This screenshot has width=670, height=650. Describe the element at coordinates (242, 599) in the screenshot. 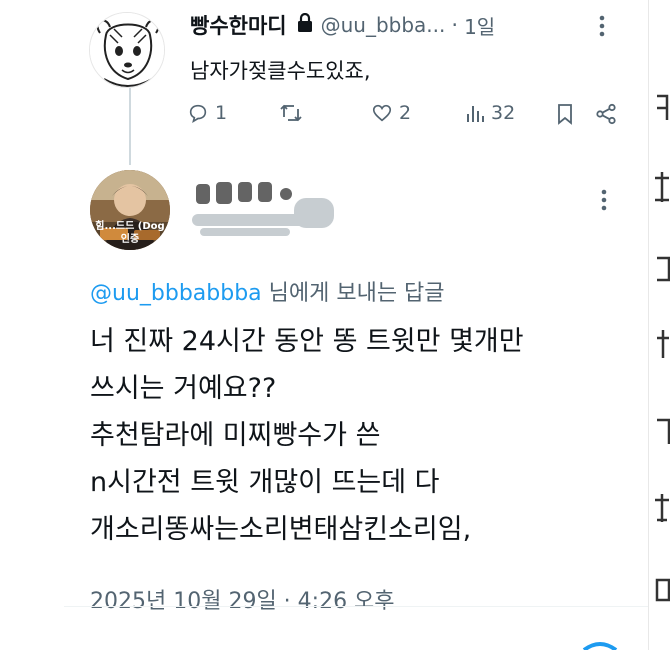

I see `reply-timestamp: 2025년 10월 29일 · 4:26 오후` at that location.